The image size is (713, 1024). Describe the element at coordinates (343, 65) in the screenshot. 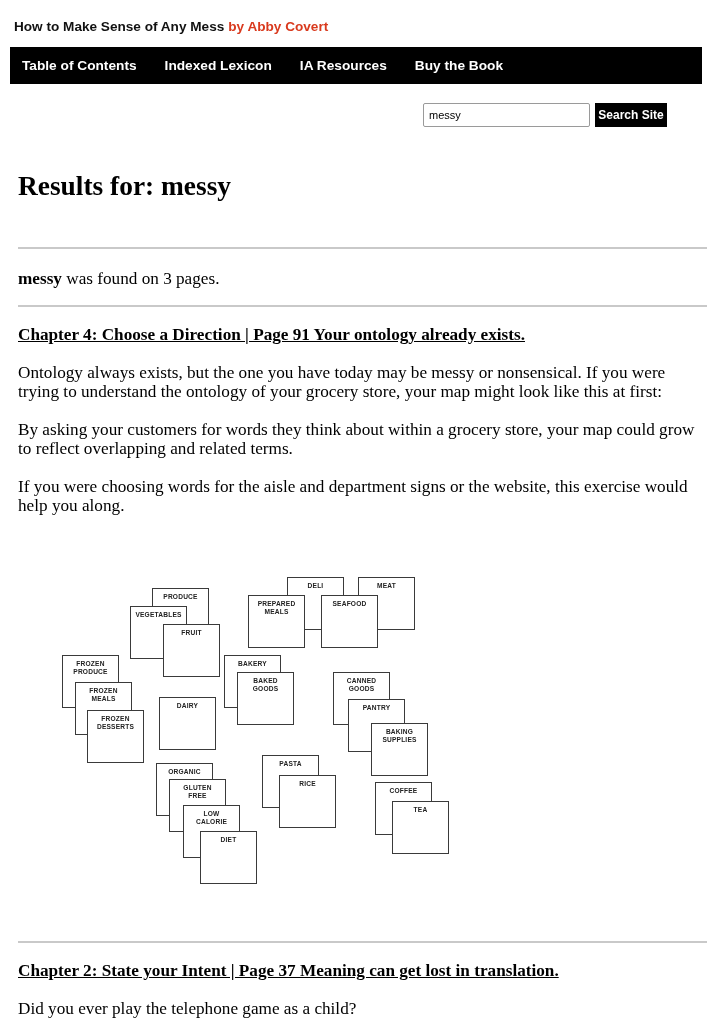

I see `nav-link: IA Resources` at that location.